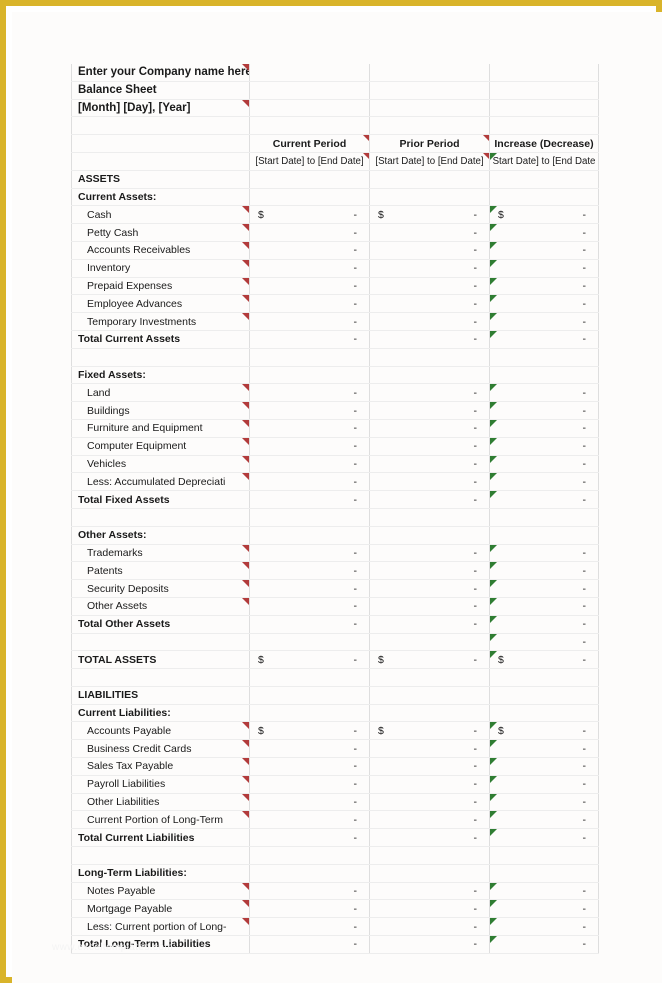 The image size is (662, 983). Describe the element at coordinates (309, 944) in the screenshot. I see `cell-total-long-term-liabilities-current: -` at that location.